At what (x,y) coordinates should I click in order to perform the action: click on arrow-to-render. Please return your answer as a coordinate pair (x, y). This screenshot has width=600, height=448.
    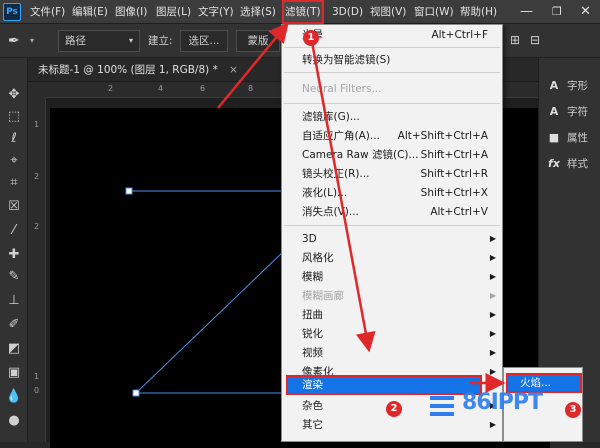
    Looking at the image, I should click on (343, 197).